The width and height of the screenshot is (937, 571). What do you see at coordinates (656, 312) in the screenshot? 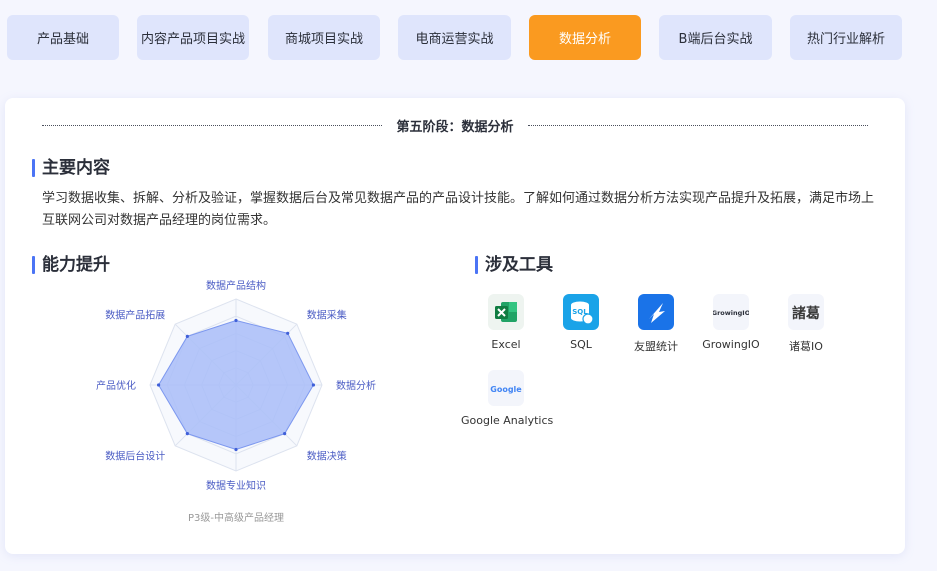
I see `umeng-icon` at bounding box center [656, 312].